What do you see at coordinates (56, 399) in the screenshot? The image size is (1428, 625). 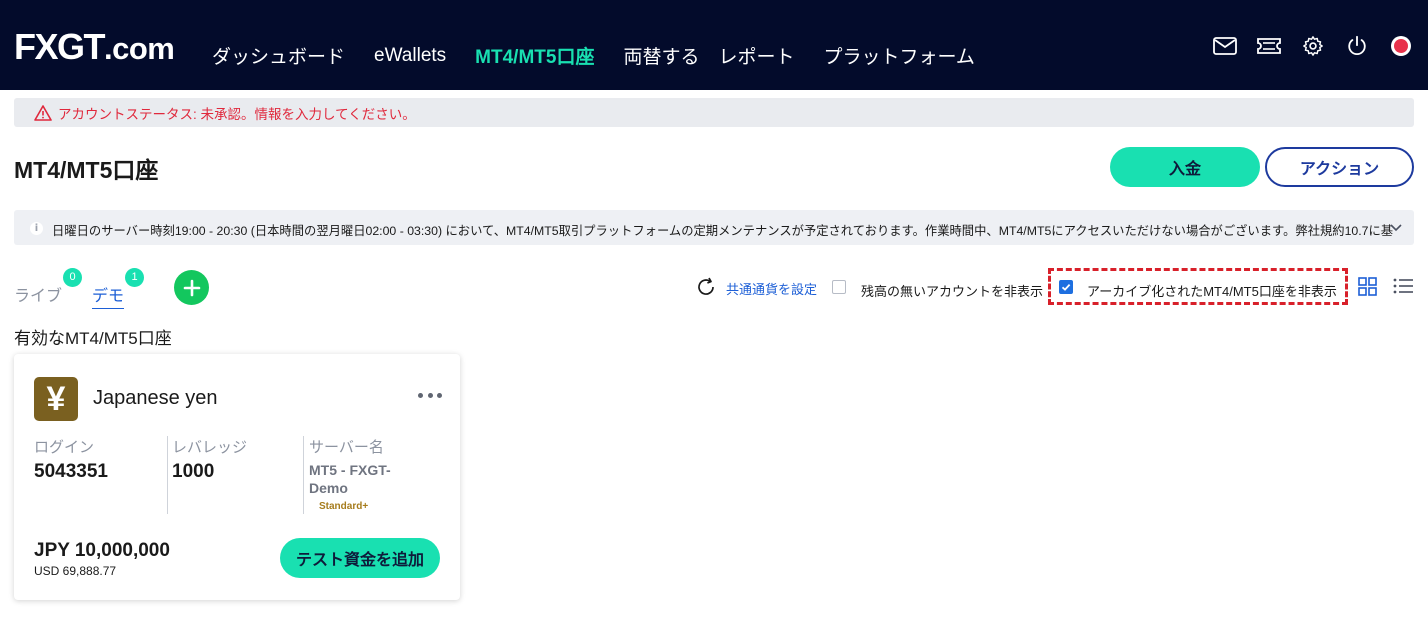 I see `yen-icon: ¥` at bounding box center [56, 399].